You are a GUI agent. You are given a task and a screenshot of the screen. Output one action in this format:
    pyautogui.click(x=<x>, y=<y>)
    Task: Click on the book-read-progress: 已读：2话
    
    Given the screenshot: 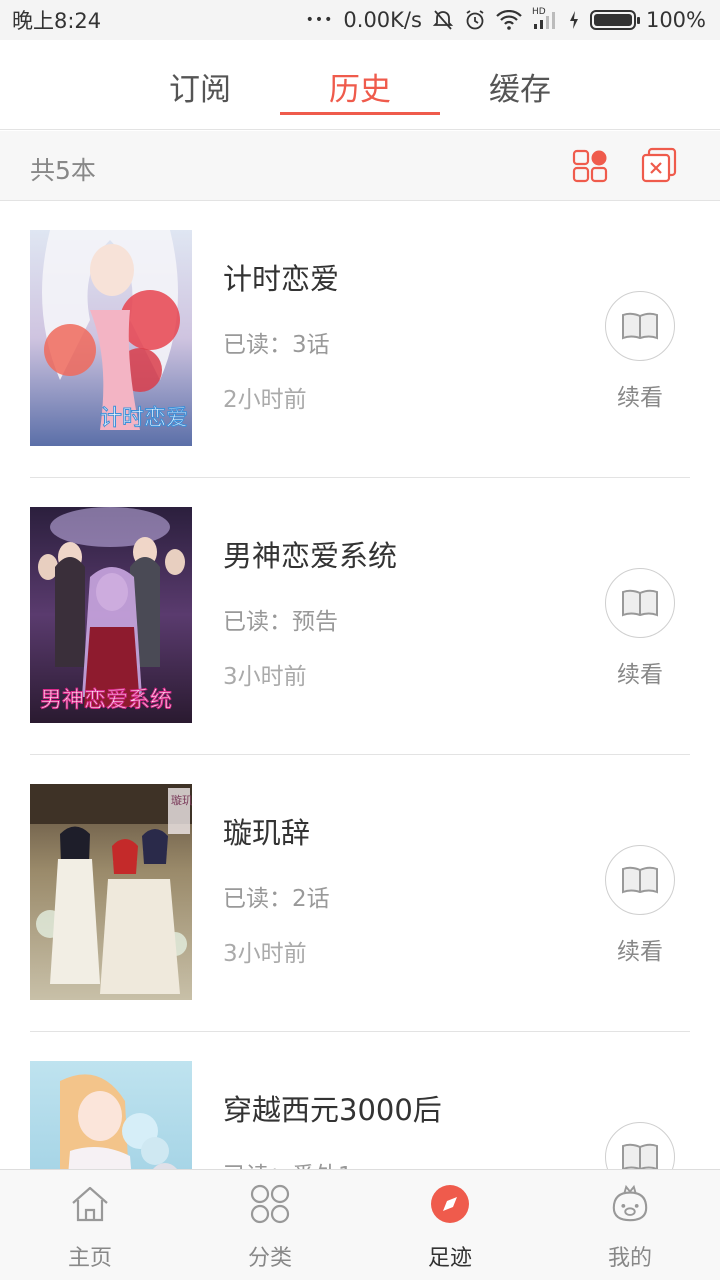 What is the action you would take?
    pyautogui.click(x=276, y=899)
    